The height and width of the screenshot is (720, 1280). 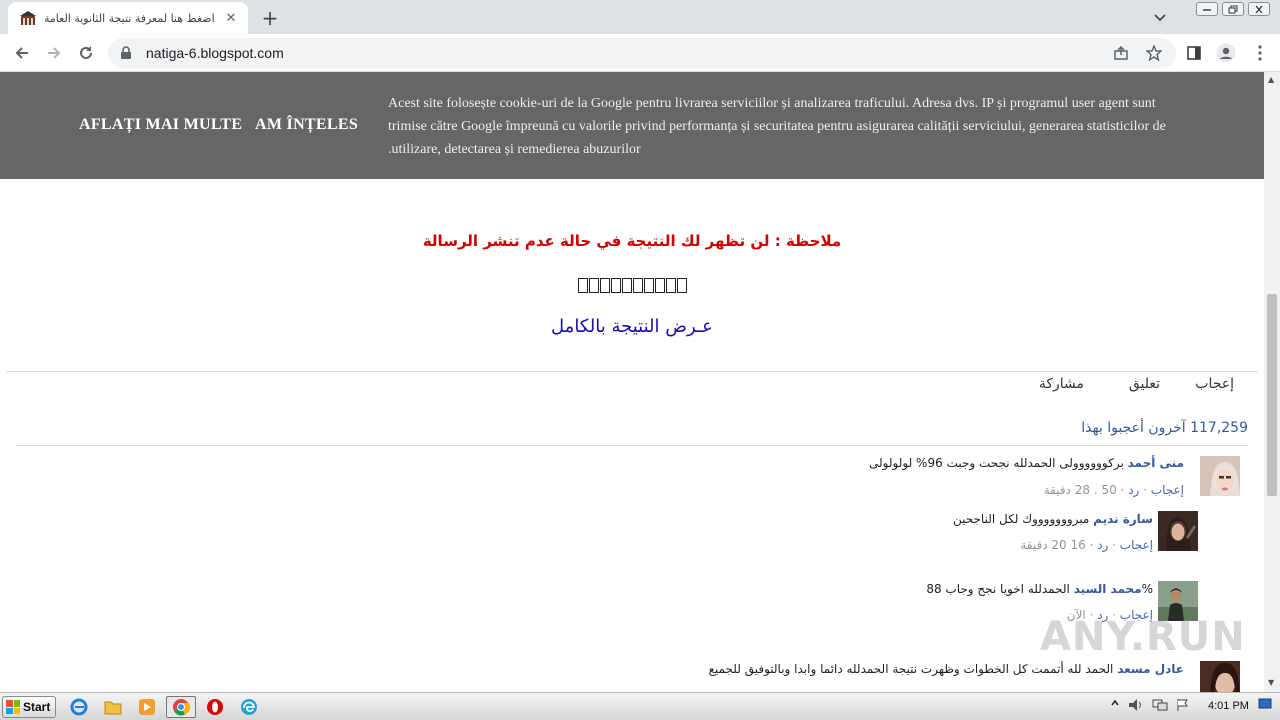 I want to click on network-icon, so click(x=1160, y=705).